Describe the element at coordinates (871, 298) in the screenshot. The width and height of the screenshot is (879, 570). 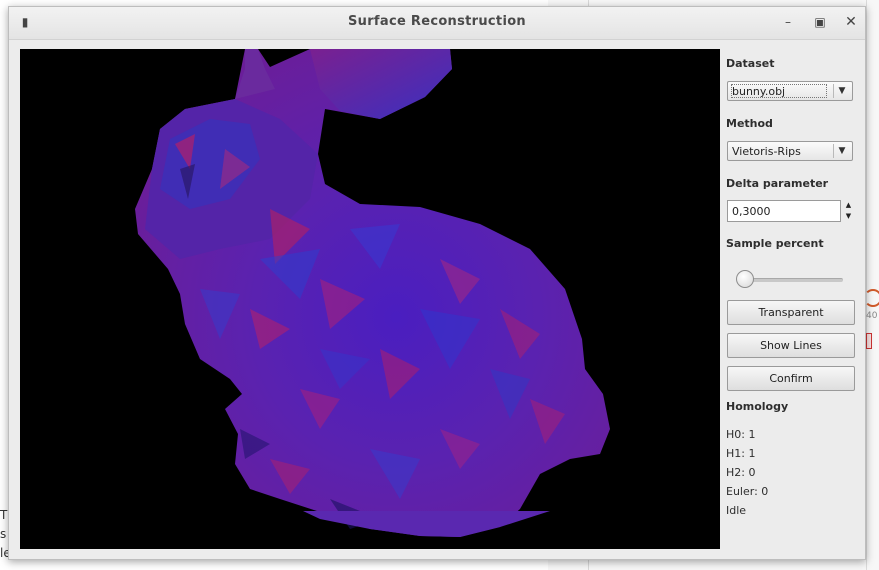
I see `background-icon` at that location.